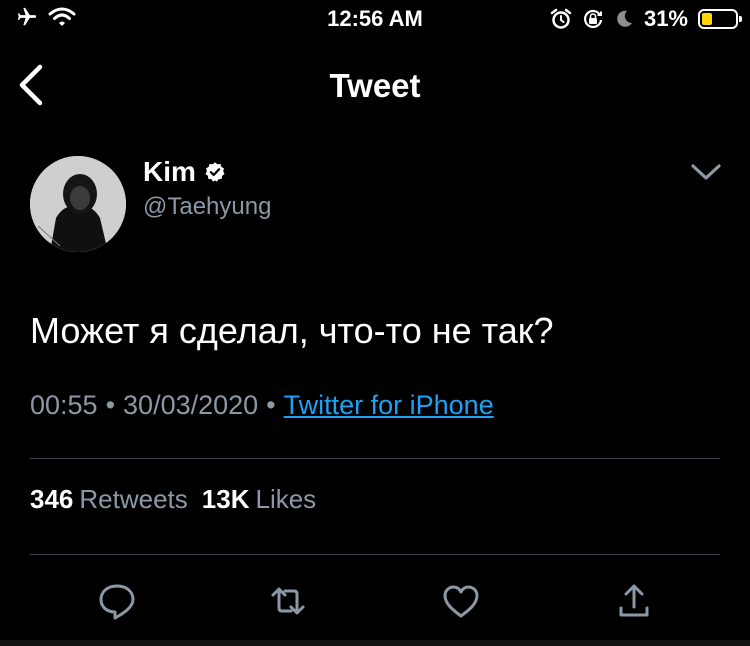  Describe the element at coordinates (288, 601) in the screenshot. I see `retweet-icon` at that location.